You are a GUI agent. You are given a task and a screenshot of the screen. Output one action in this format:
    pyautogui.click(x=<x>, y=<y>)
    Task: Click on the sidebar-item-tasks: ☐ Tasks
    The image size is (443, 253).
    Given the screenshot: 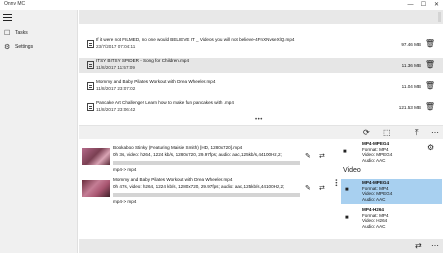 What is the action you would take?
    pyautogui.click(x=16, y=32)
    